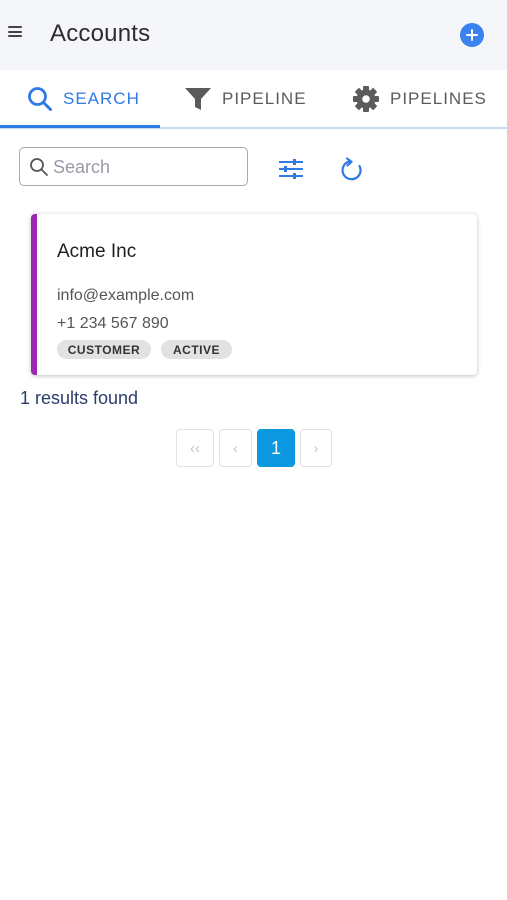 This screenshot has height=900, width=507. I want to click on tab-pipelines: PIPELINES, so click(419, 98).